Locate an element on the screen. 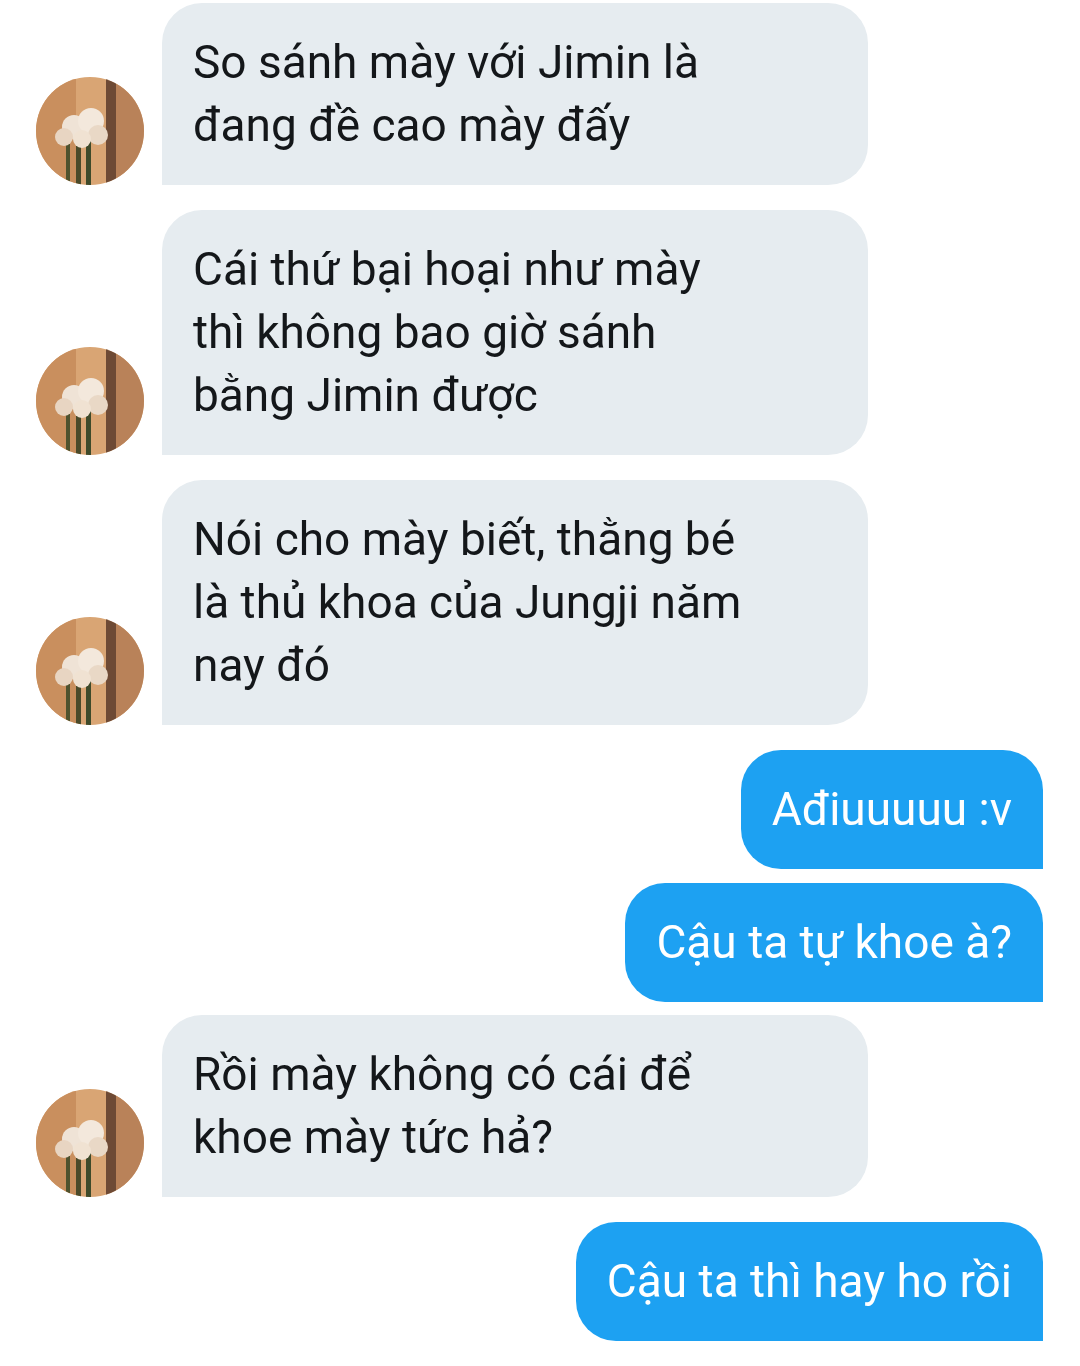 The height and width of the screenshot is (1366, 1080). message-bubble: Ađiuuuuu :v is located at coordinates (891, 809).